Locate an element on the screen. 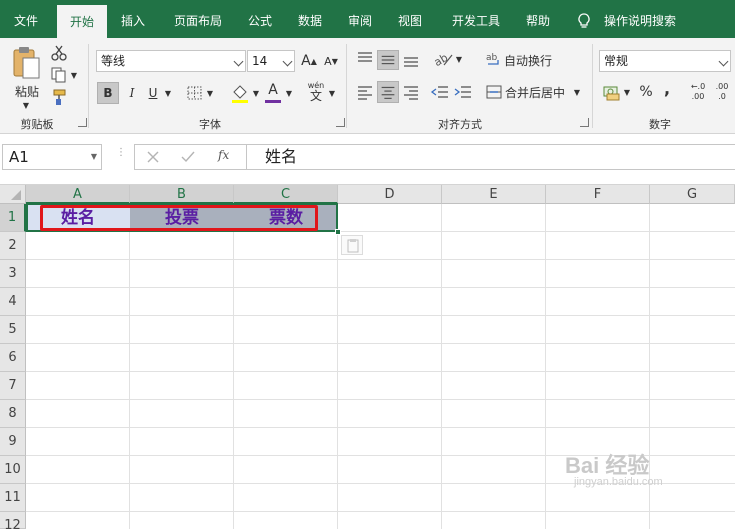 Image resolution: width=735 pixels, height=529 pixels. align-left-icon is located at coordinates (365, 92).